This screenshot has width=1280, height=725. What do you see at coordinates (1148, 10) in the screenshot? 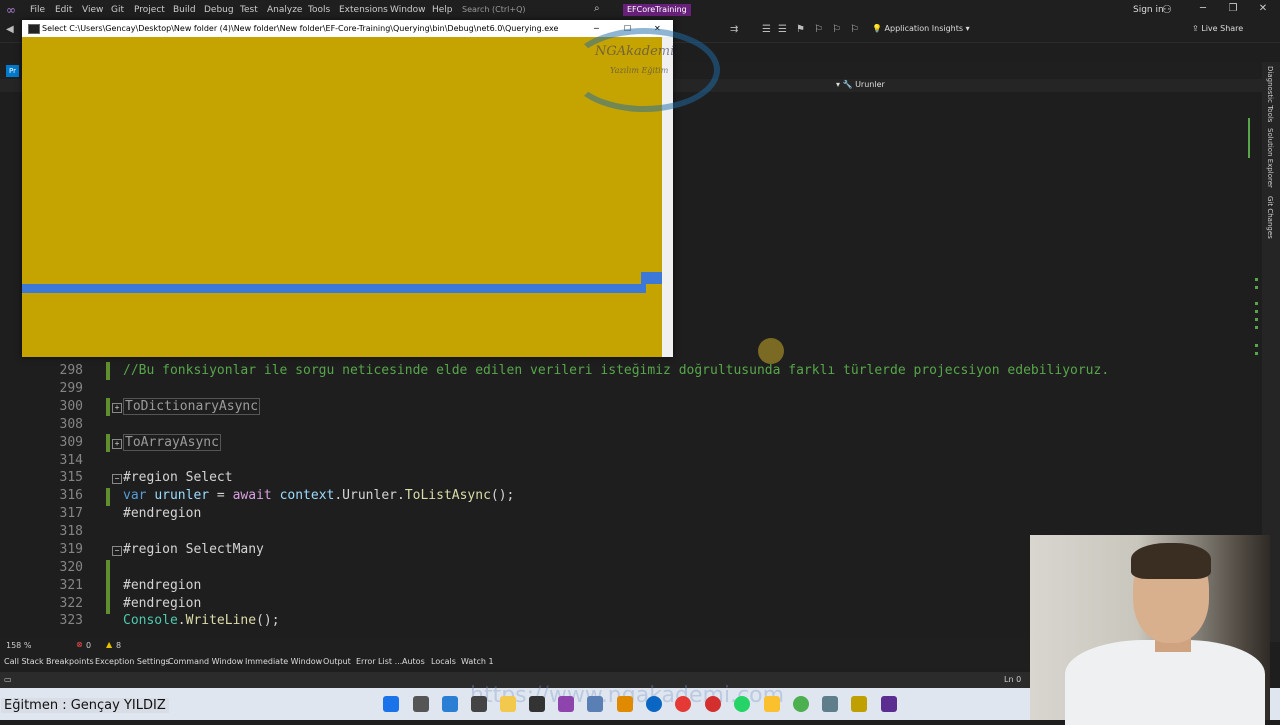
I see `sign-in-link: Sign in` at bounding box center [1148, 10].